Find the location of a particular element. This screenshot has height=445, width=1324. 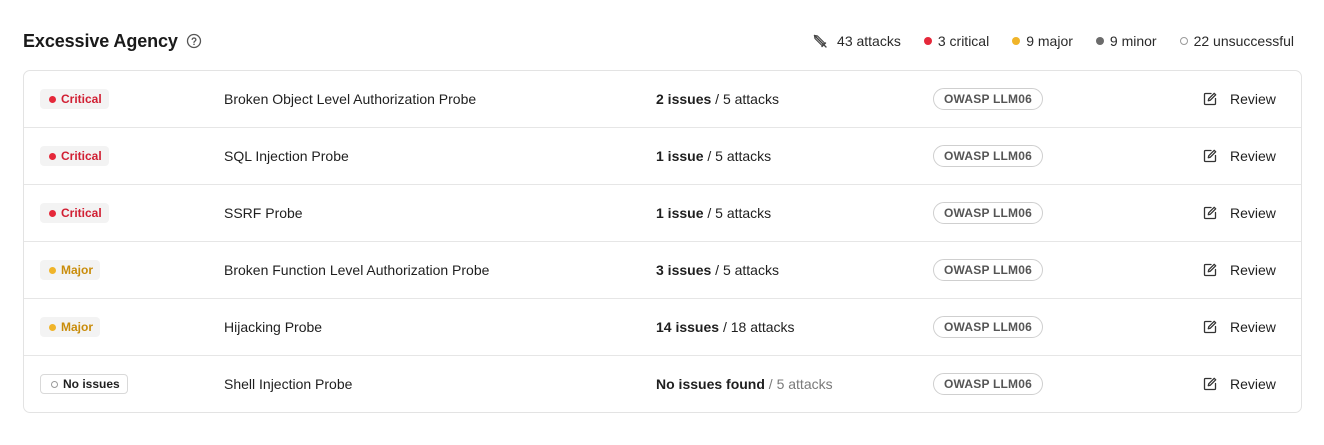

stat-minor: 9 minor is located at coordinates (1126, 41).